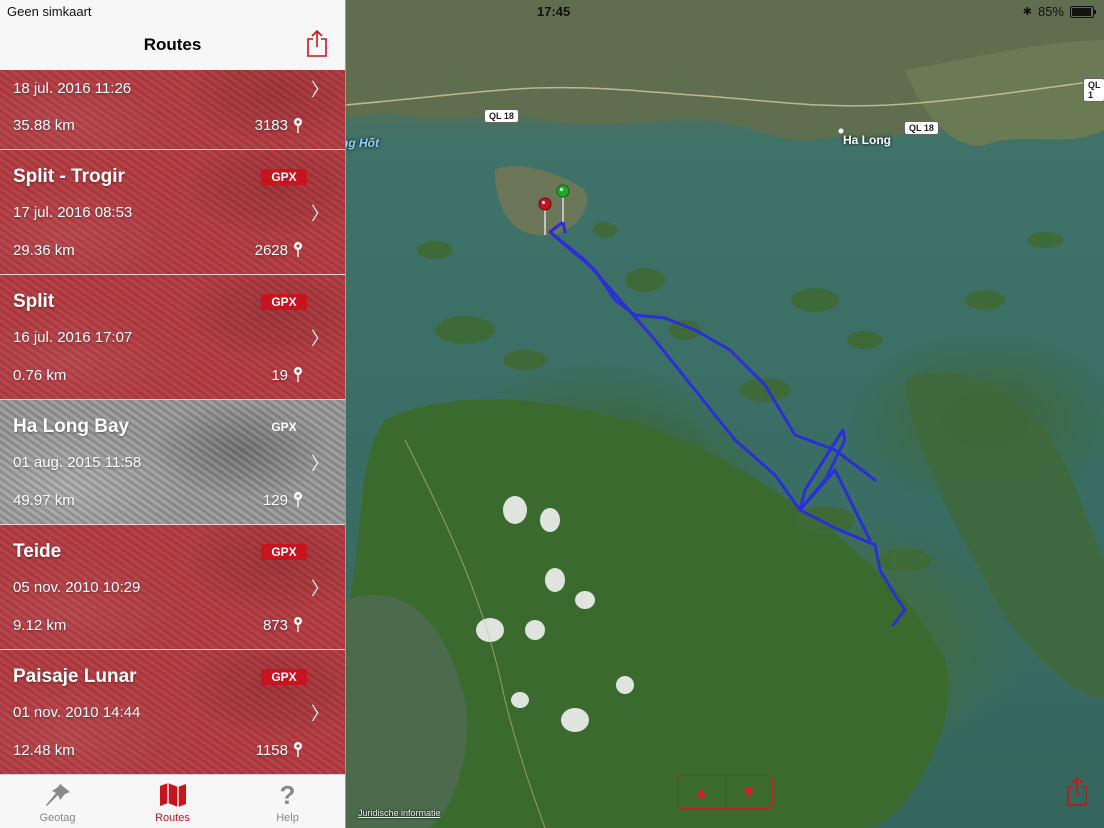 The image size is (1104, 828). Describe the element at coordinates (34, 301) in the screenshot. I see `route-name: Split` at that location.